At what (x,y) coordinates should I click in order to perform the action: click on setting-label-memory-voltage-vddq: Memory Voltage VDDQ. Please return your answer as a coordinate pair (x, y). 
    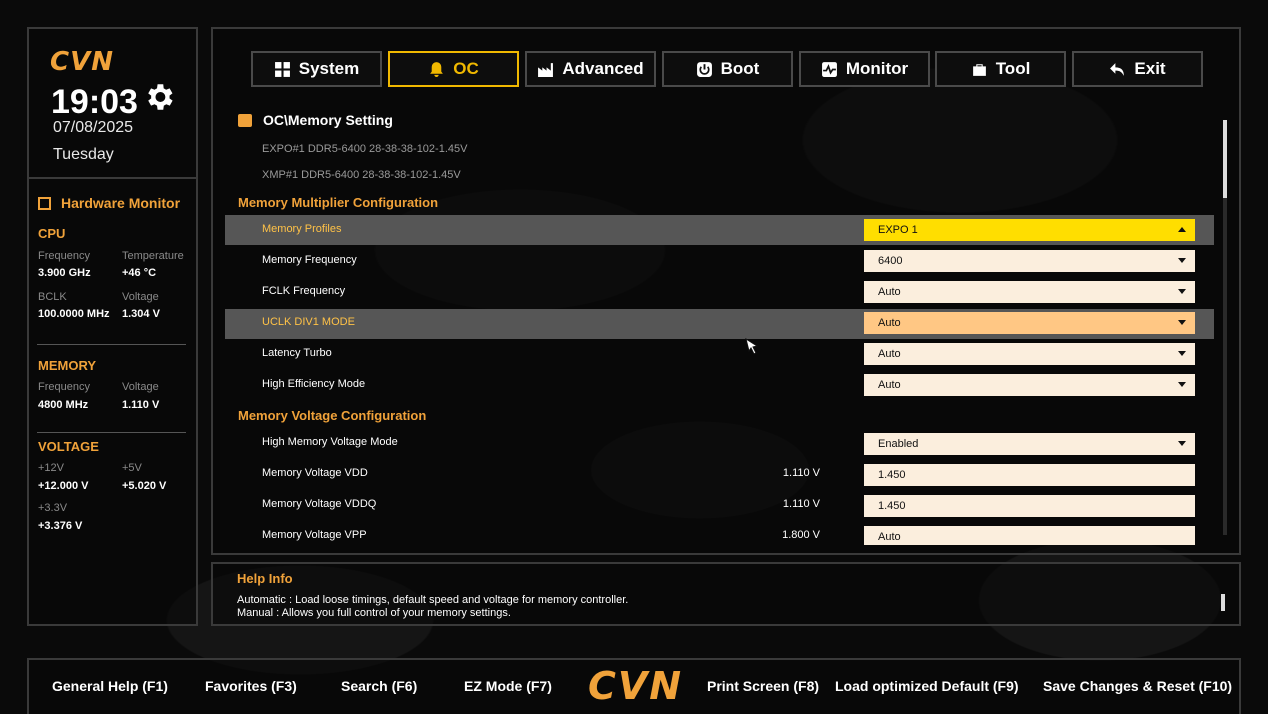
    Looking at the image, I should click on (319, 504).